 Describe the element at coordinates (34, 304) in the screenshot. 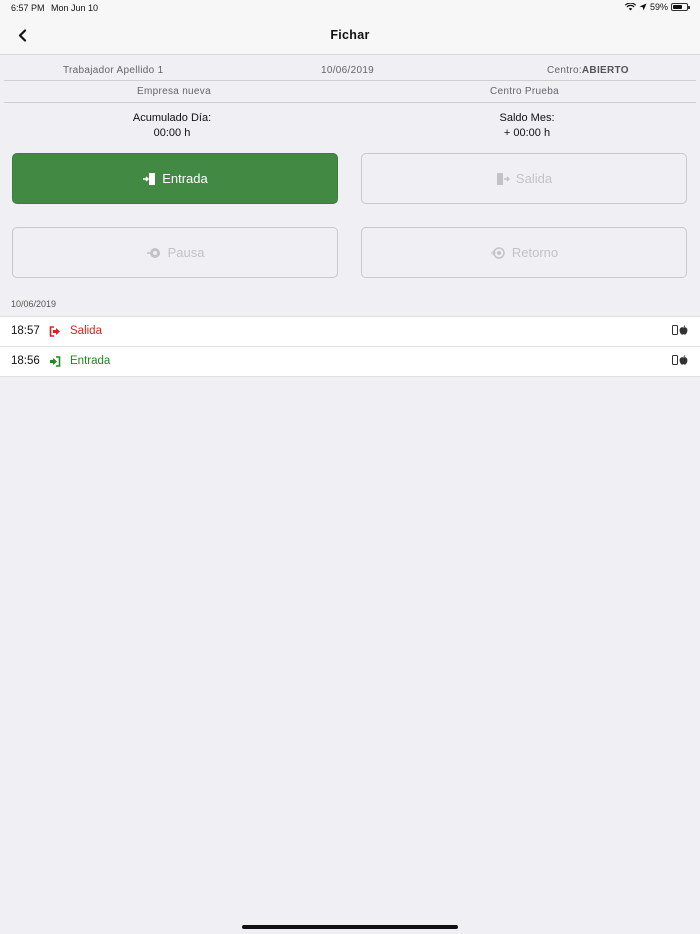

I see `log-date-header: 10/06/2019` at that location.